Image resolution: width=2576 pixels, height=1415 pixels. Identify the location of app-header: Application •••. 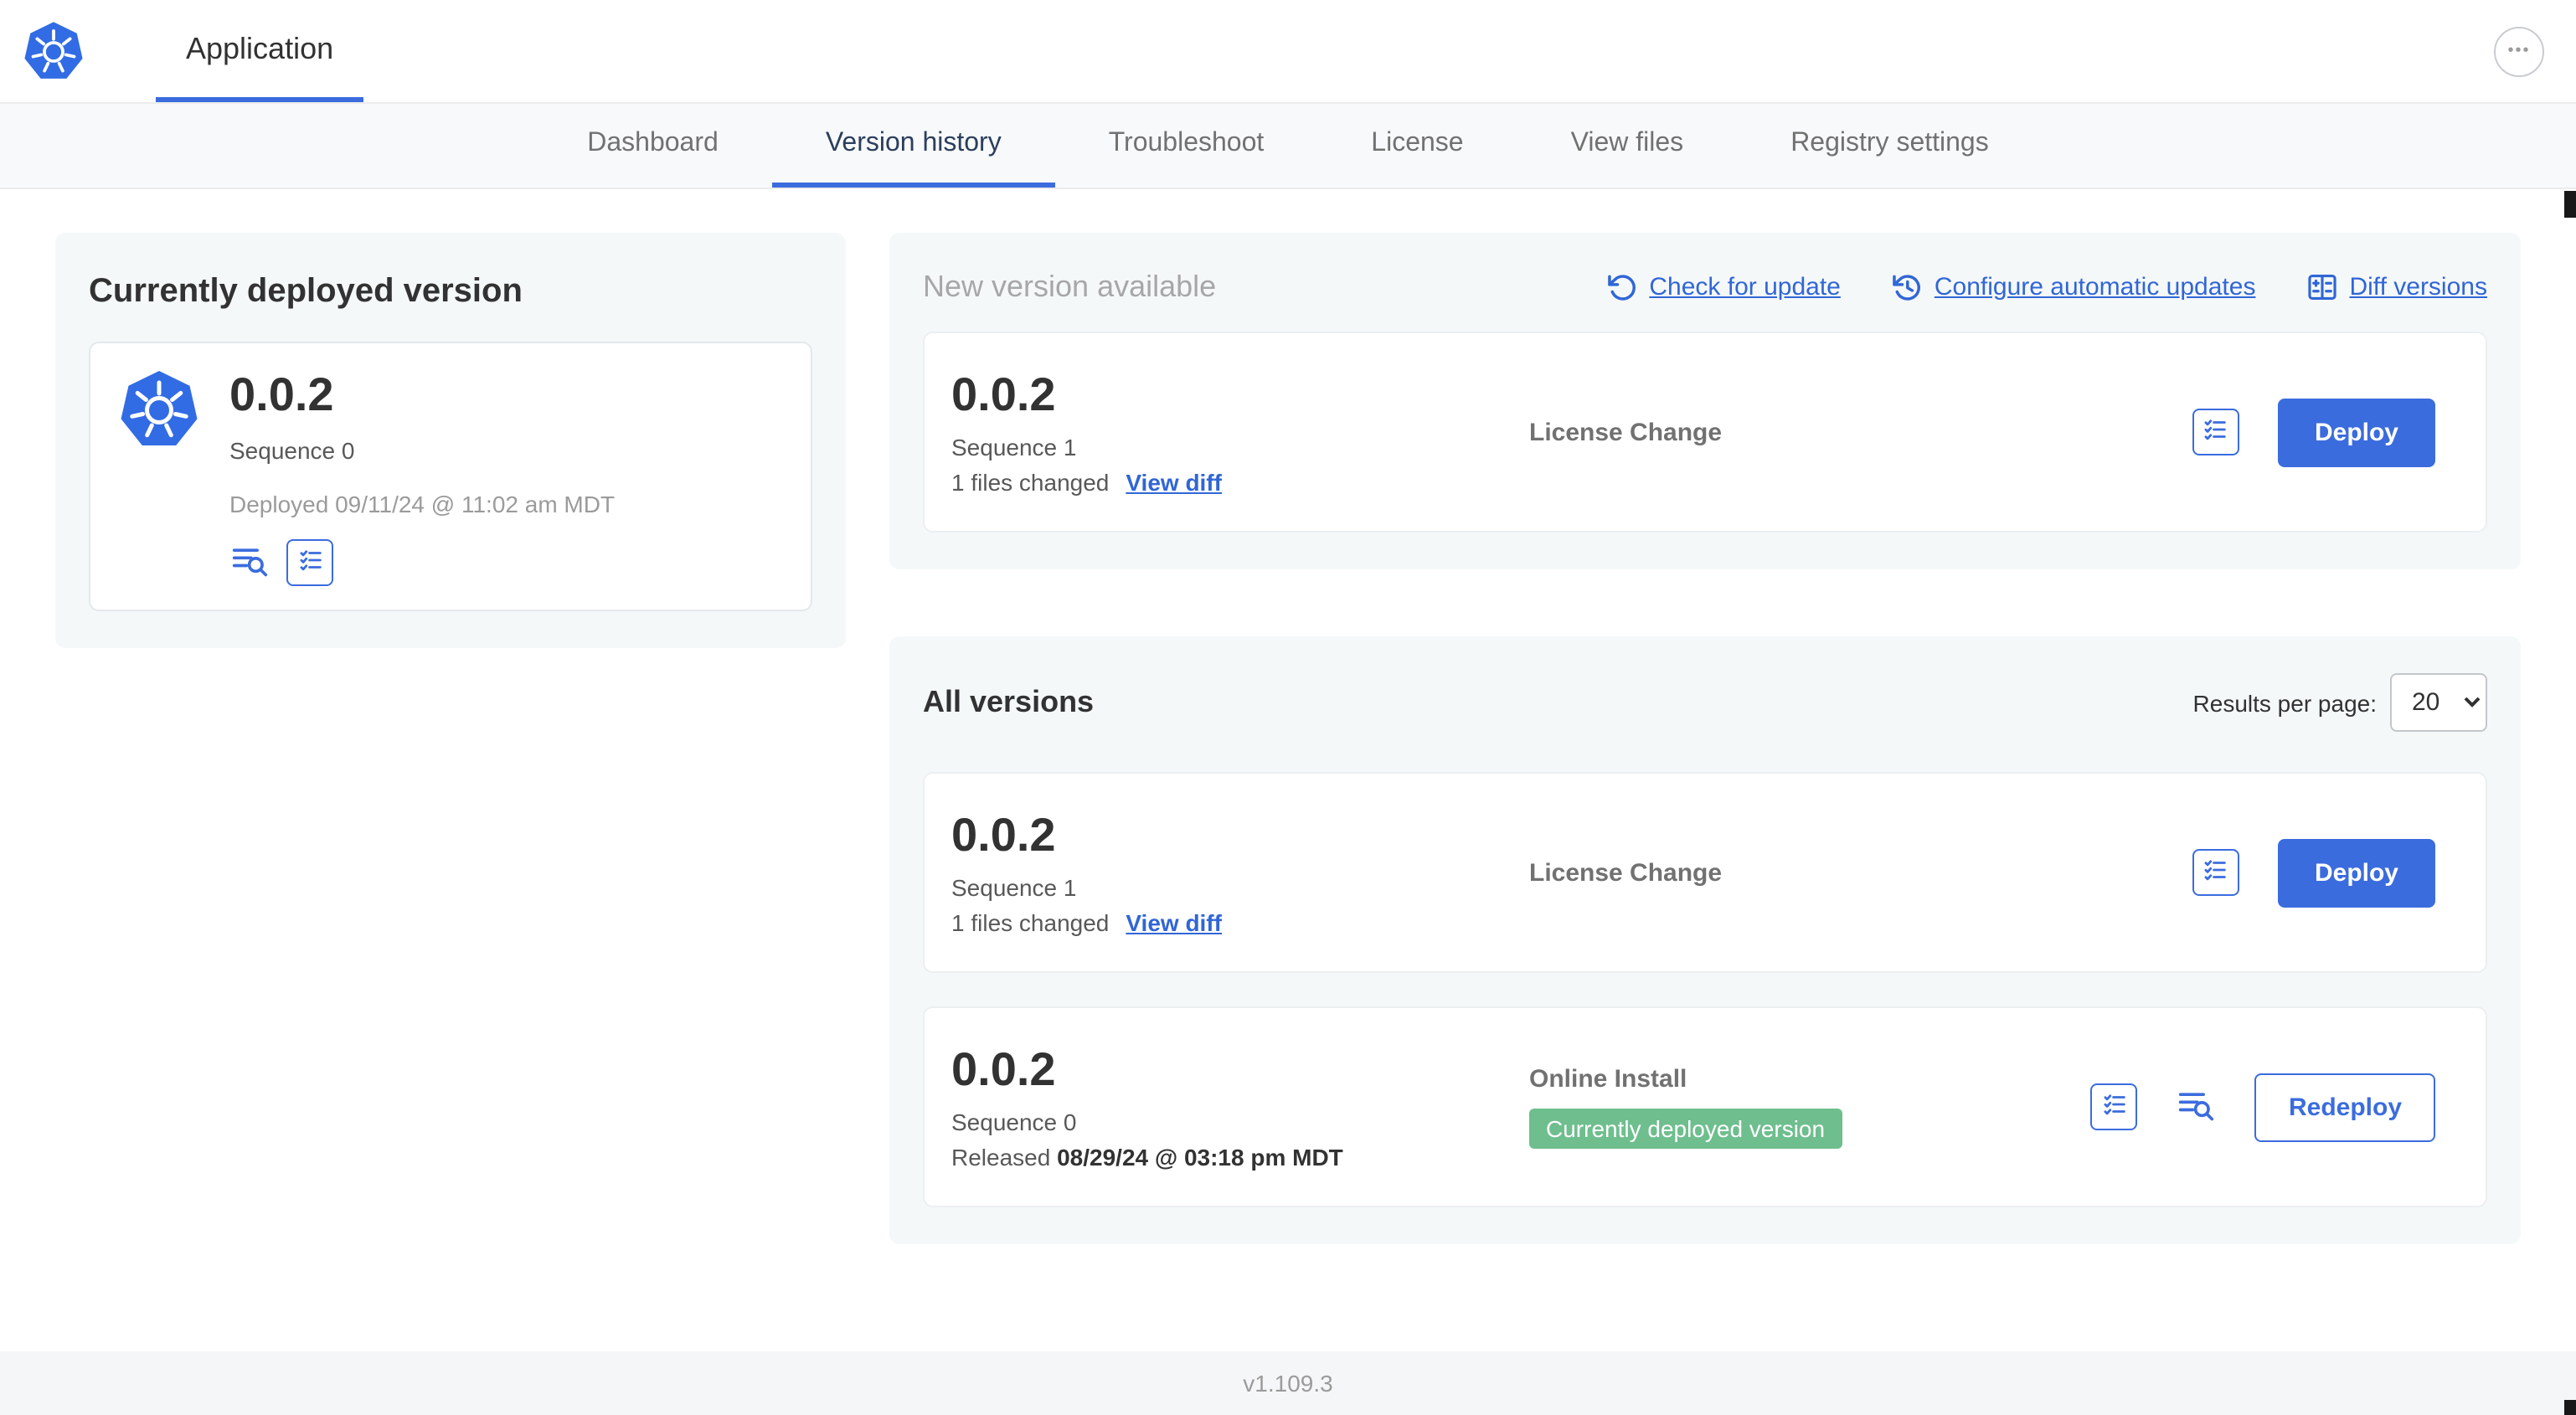
(1288, 52).